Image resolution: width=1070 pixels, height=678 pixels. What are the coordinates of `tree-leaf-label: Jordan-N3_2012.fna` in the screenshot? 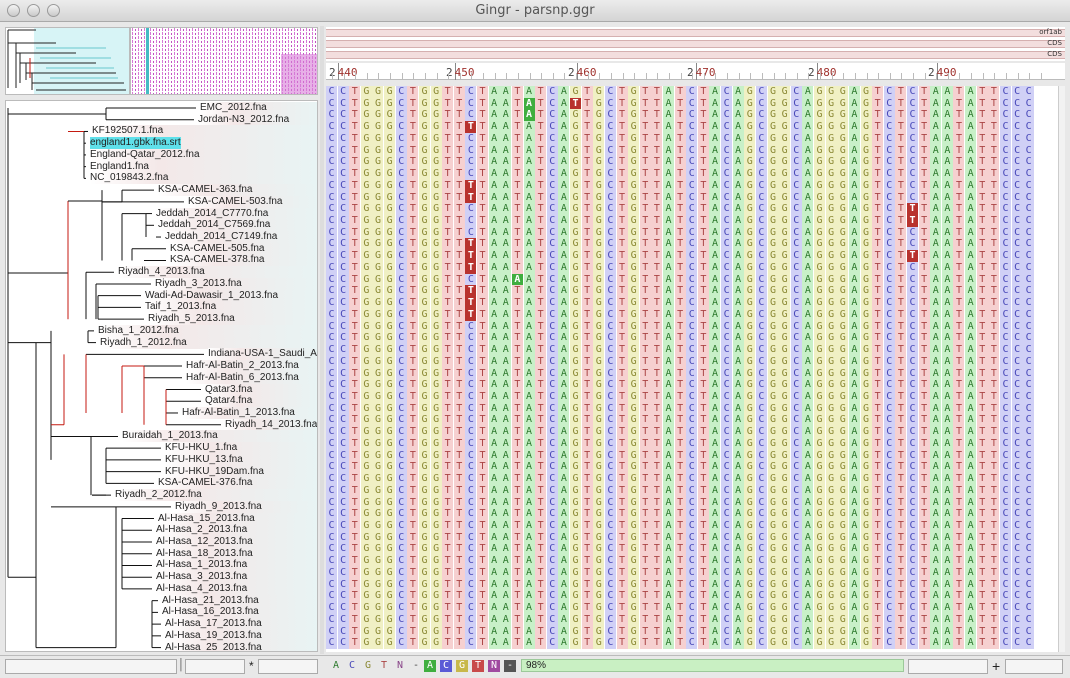 It's located at (243, 120).